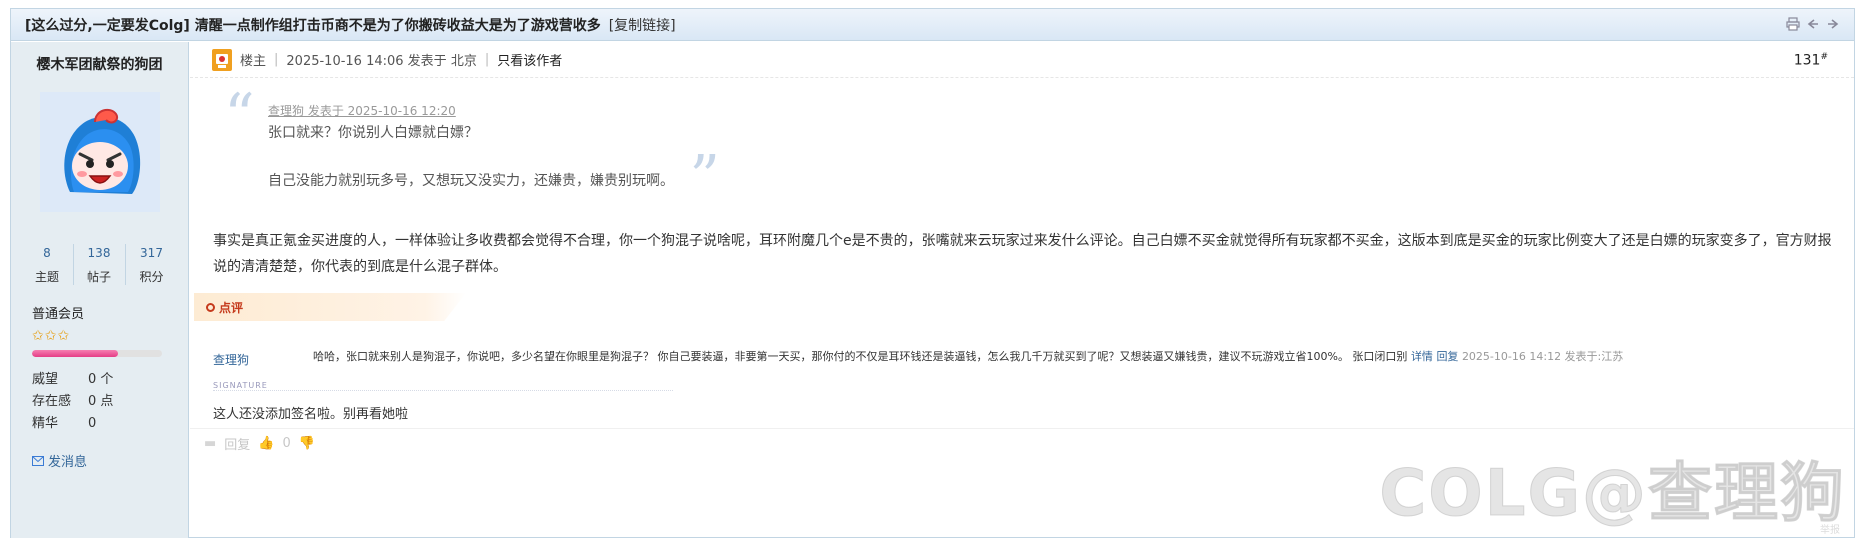 The image size is (1865, 549). What do you see at coordinates (529, 59) in the screenshot?
I see `only-author-link: 只看该作者` at bounding box center [529, 59].